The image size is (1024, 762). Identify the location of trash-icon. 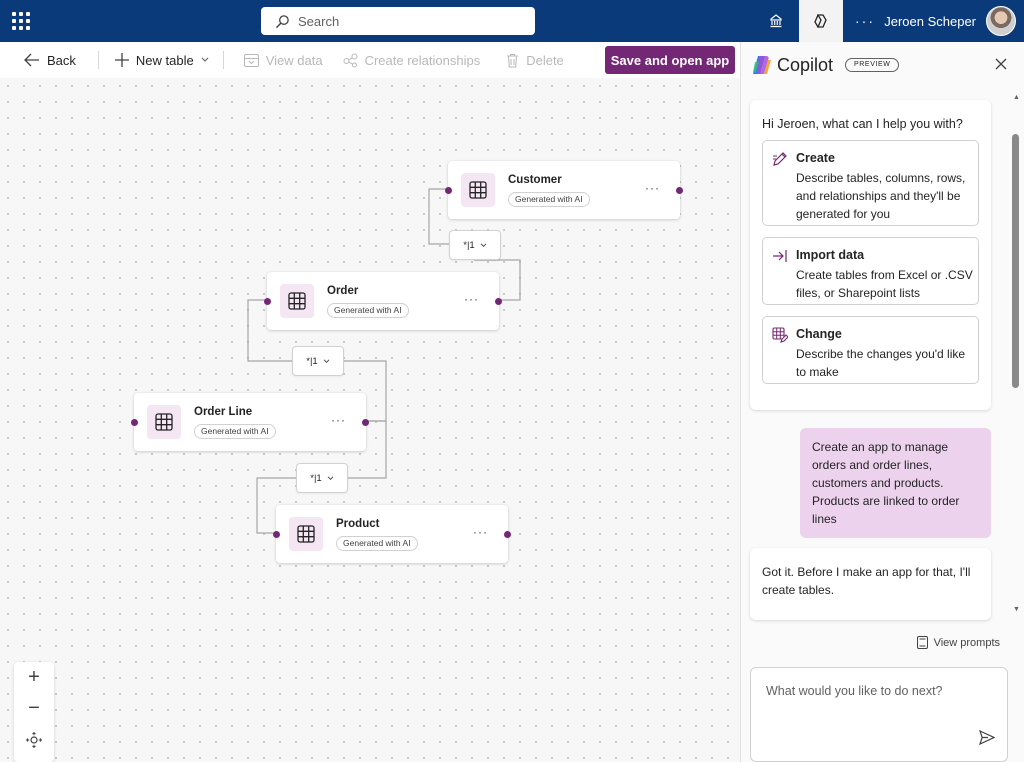
(513, 60).